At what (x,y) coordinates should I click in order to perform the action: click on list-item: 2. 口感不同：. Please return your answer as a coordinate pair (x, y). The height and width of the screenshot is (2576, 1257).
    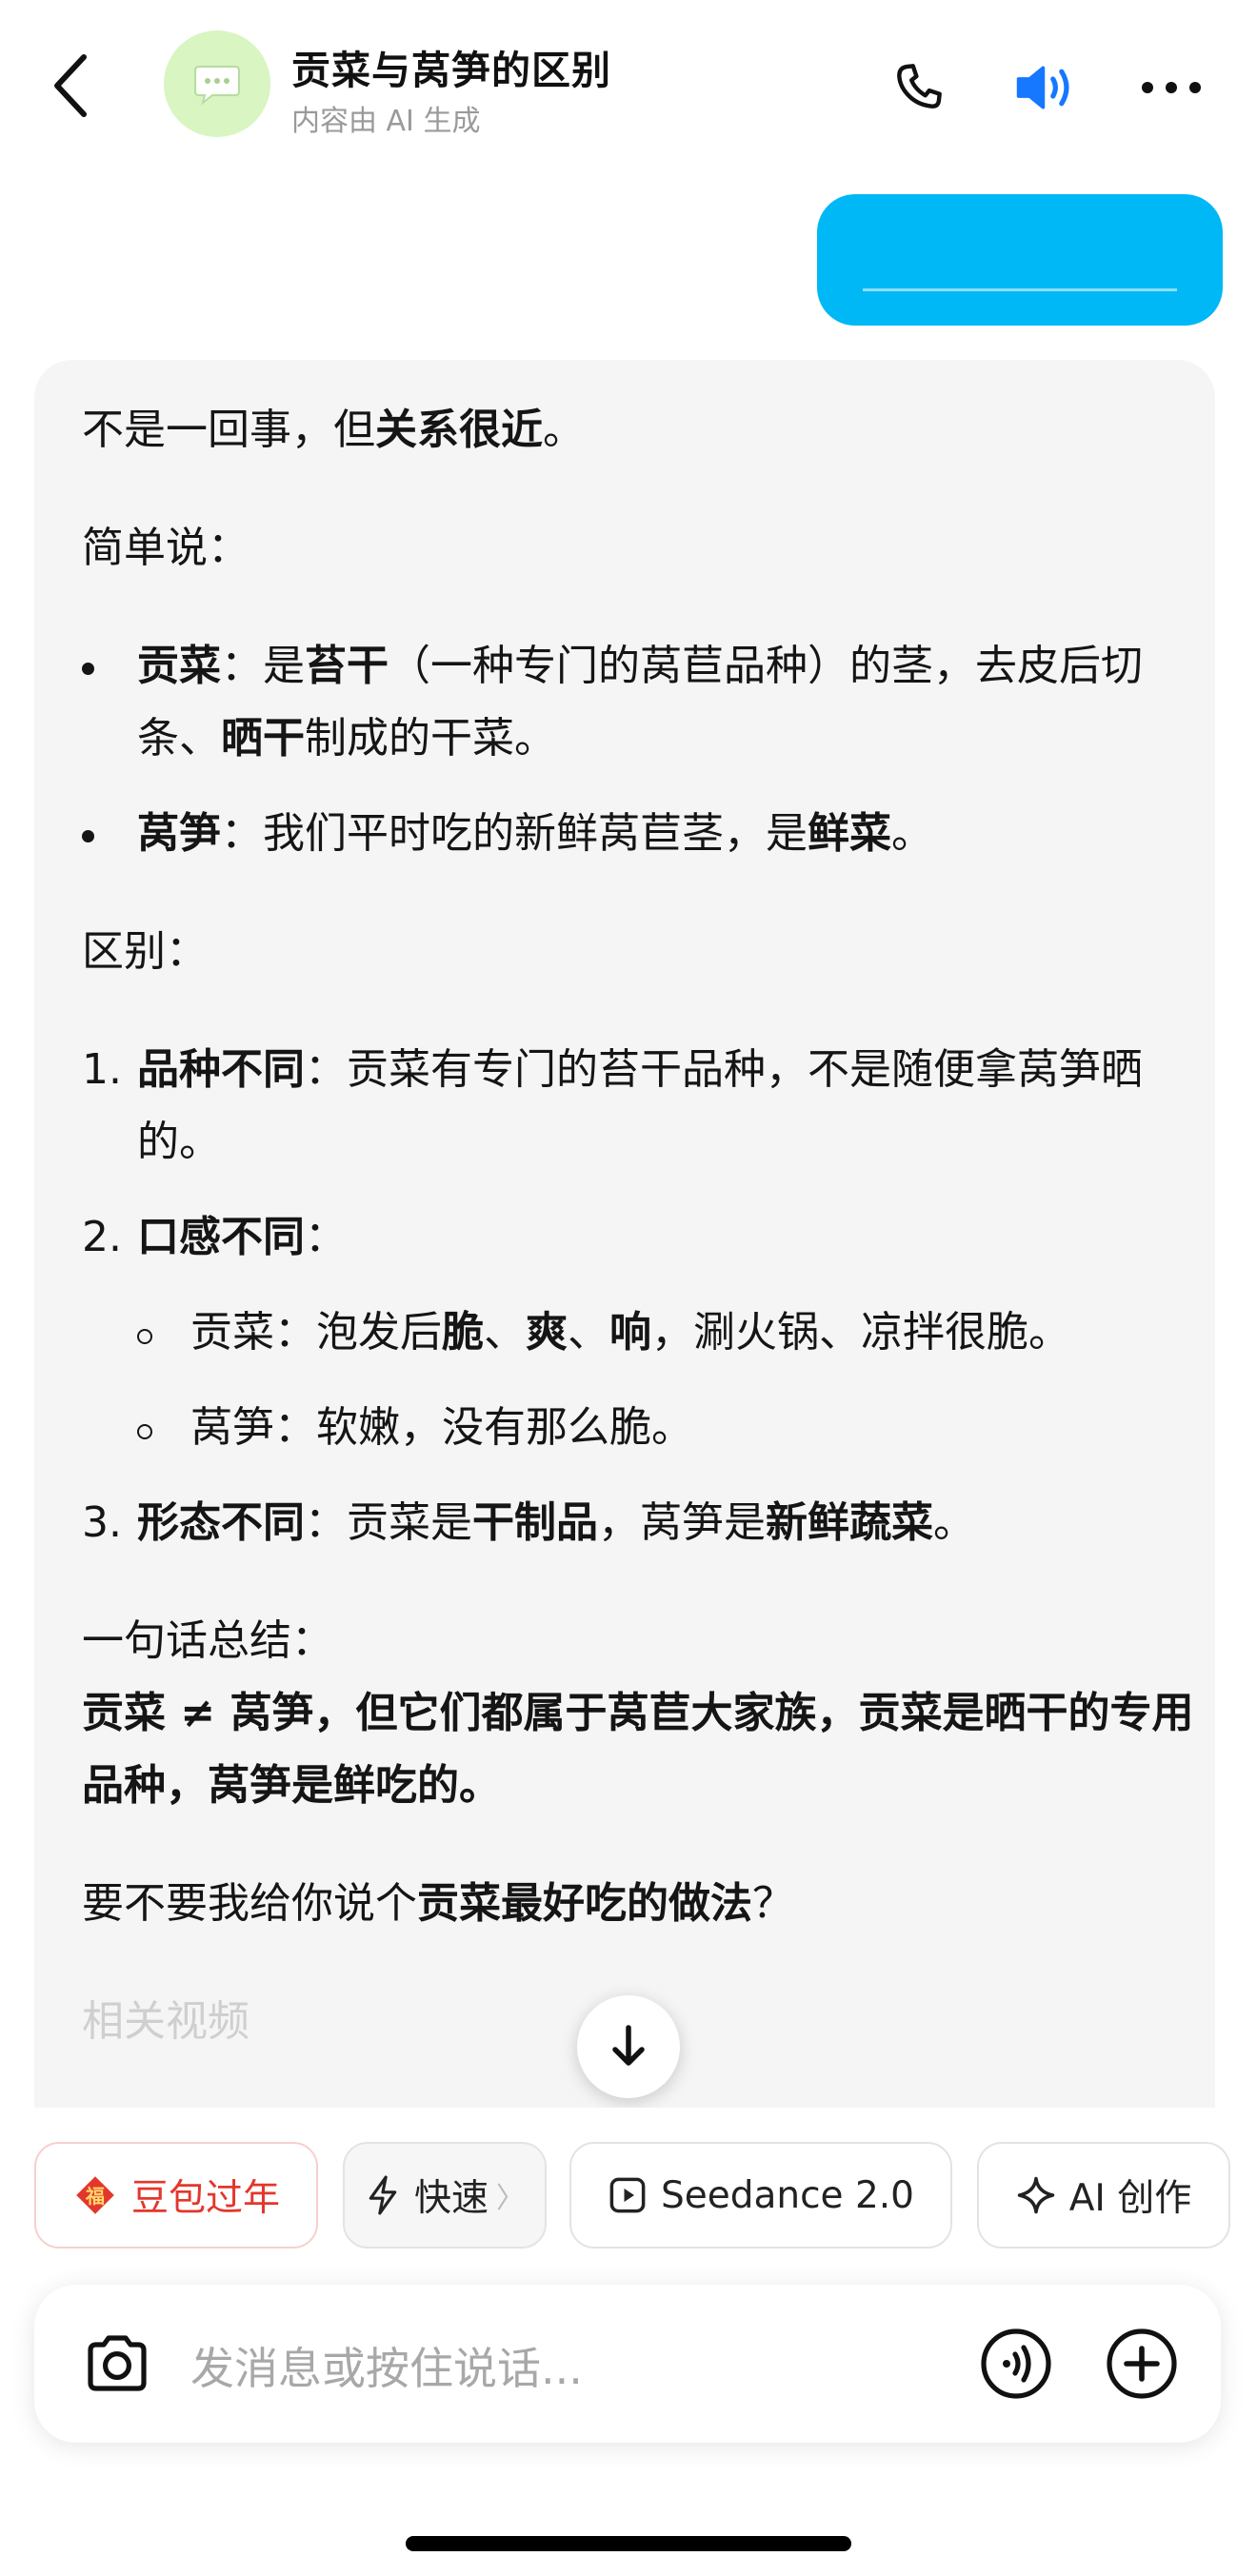
    Looking at the image, I should click on (639, 1238).